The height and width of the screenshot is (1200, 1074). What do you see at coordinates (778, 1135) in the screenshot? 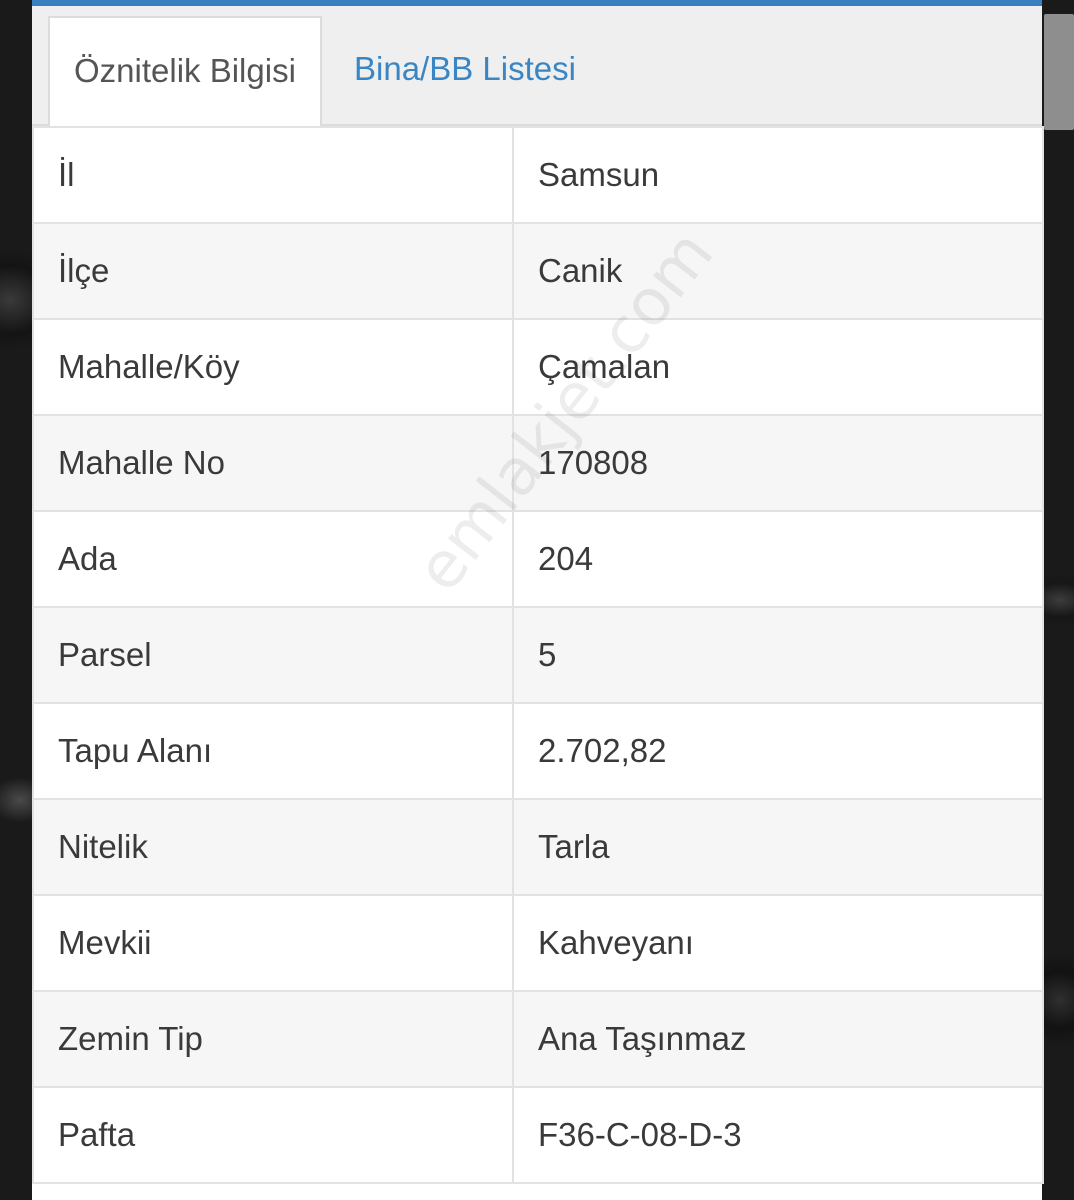
I see `row-value-pafta: F36-C-08-D-3` at bounding box center [778, 1135].